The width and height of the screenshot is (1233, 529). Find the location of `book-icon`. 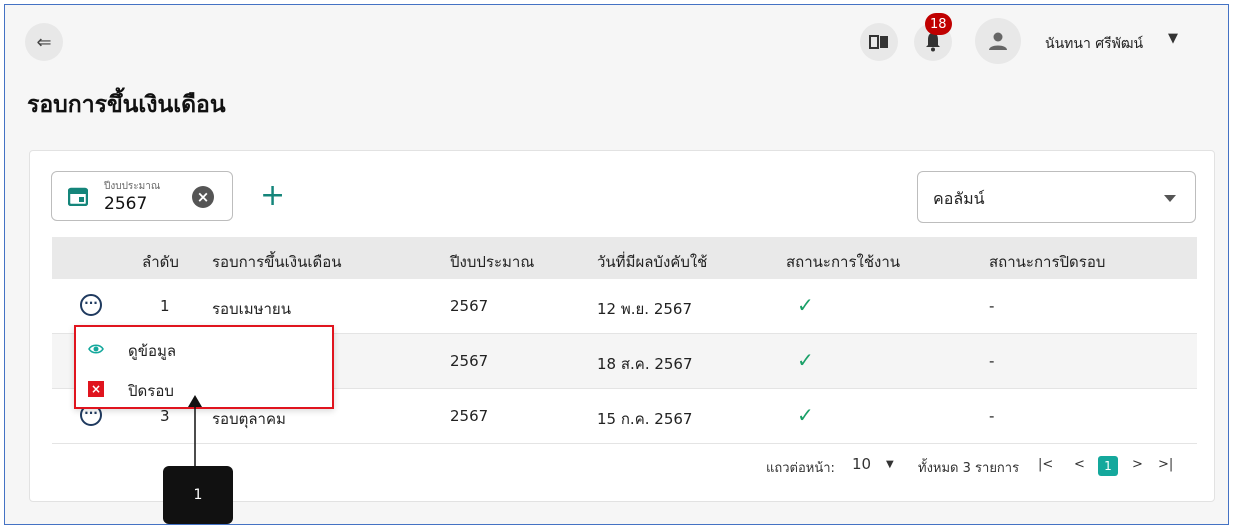

book-icon is located at coordinates (878, 42).